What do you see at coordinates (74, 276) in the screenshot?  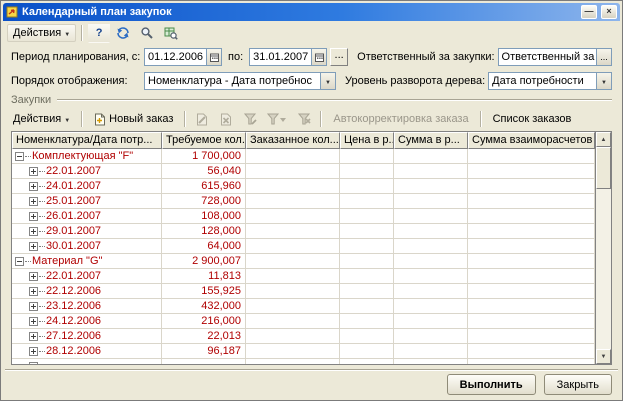 I see `row-label: 22.01.2007` at bounding box center [74, 276].